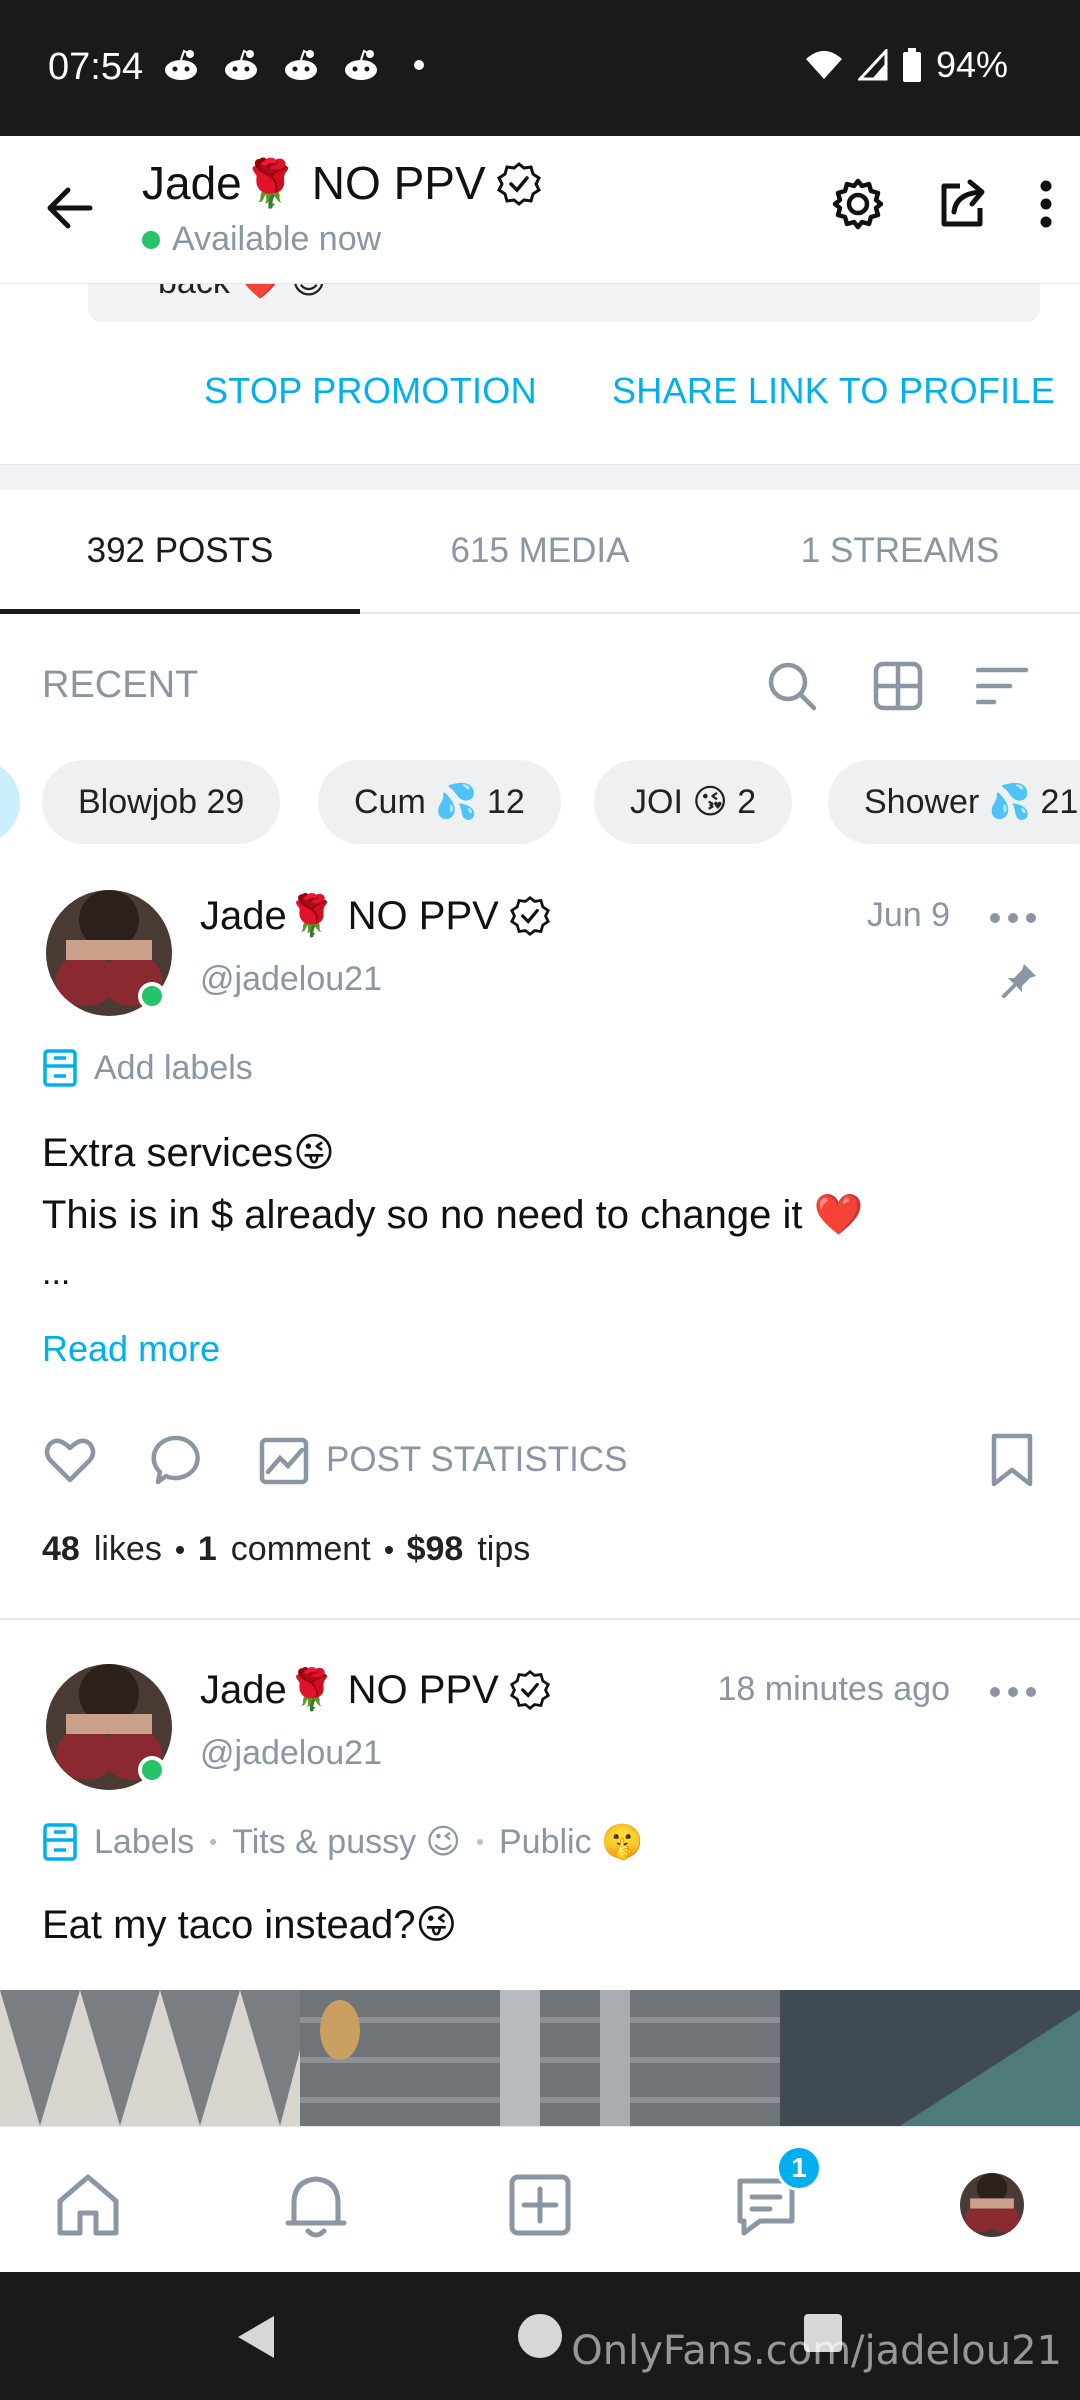  I want to click on like-heart-icon, so click(70, 1460).